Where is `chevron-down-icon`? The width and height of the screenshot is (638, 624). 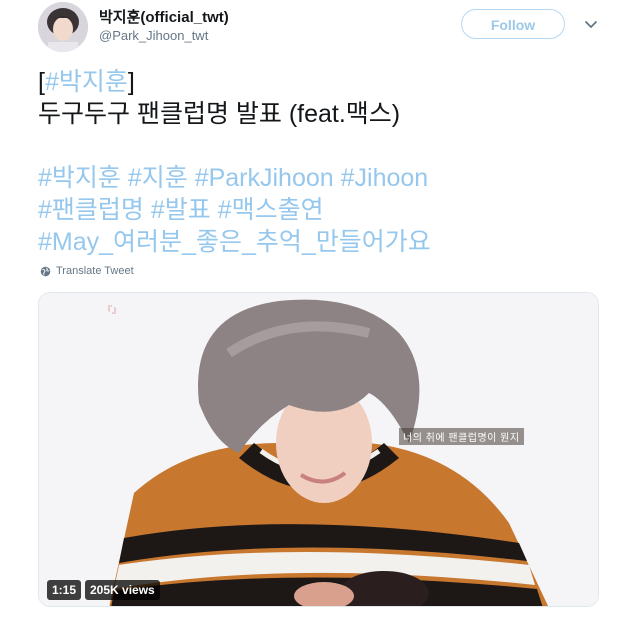 chevron-down-icon is located at coordinates (591, 24).